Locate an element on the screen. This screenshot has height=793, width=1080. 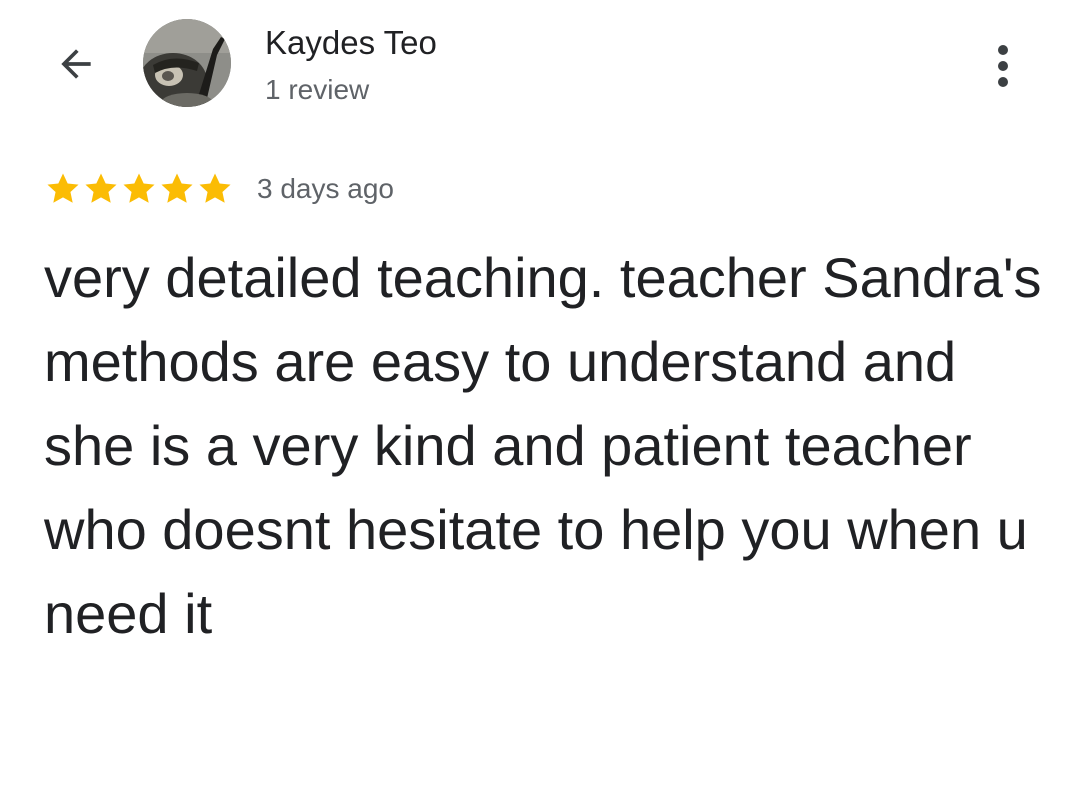
avatar-photo is located at coordinates (187, 63).